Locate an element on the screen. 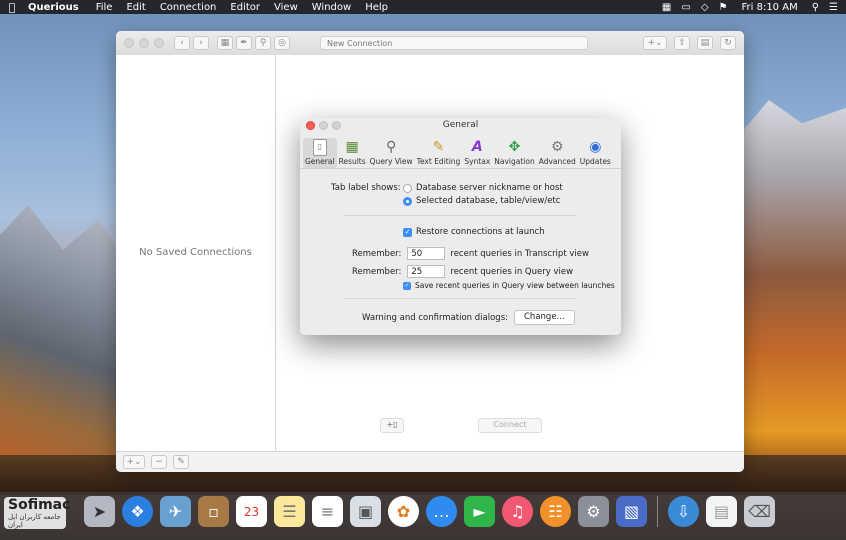 The height and width of the screenshot is (540, 846). tab-label-row: Tab label shows: is located at coordinates (366, 188).